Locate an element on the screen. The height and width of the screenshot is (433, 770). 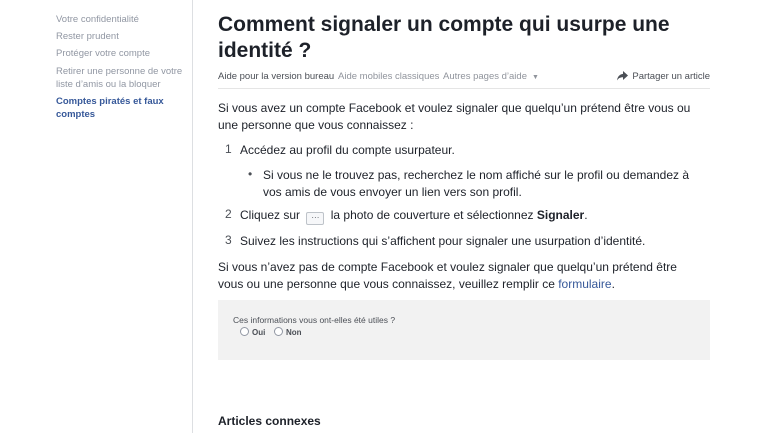
sidebar-item-proteger-compte: Protéger votre compte is located at coordinates (120, 53).